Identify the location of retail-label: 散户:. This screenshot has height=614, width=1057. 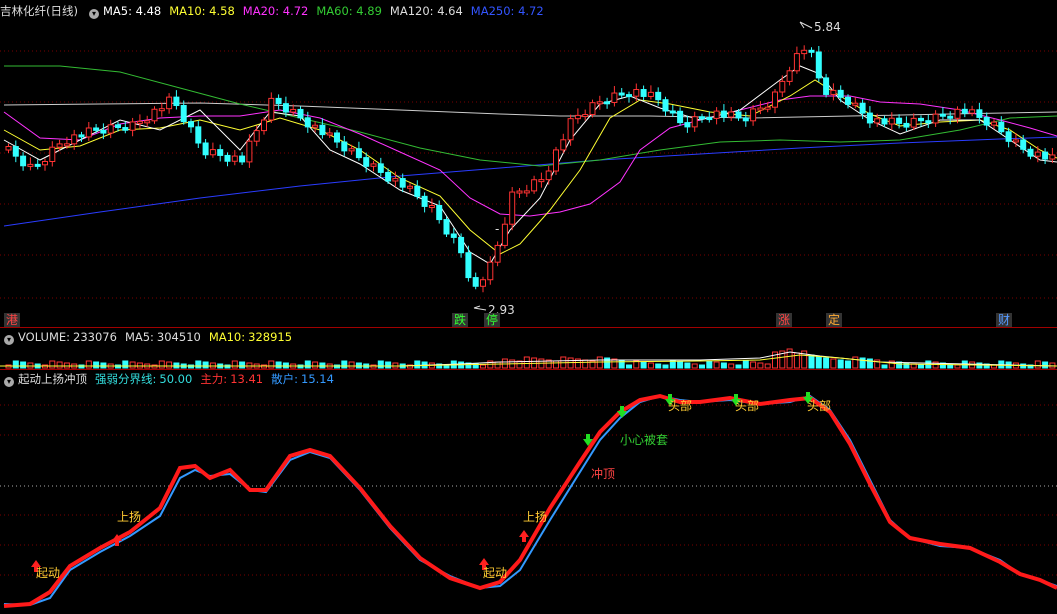
(284, 379).